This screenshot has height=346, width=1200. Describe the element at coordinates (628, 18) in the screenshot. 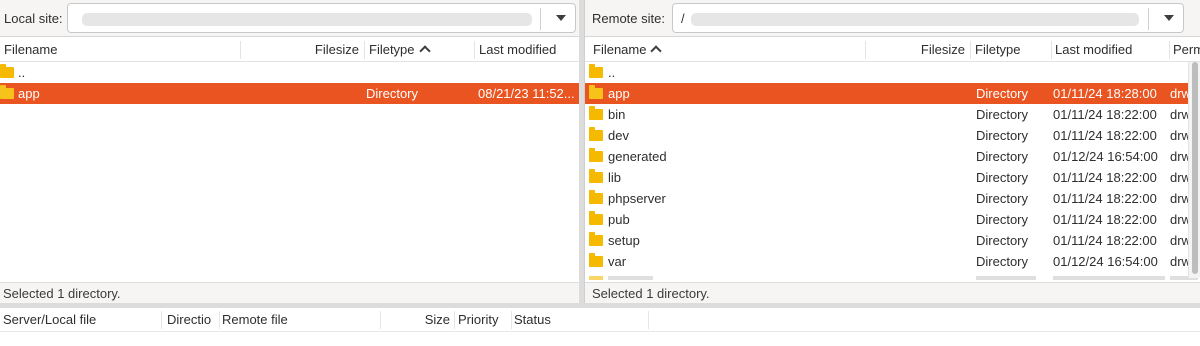

I see `remote-site-label: Remote site:` at that location.